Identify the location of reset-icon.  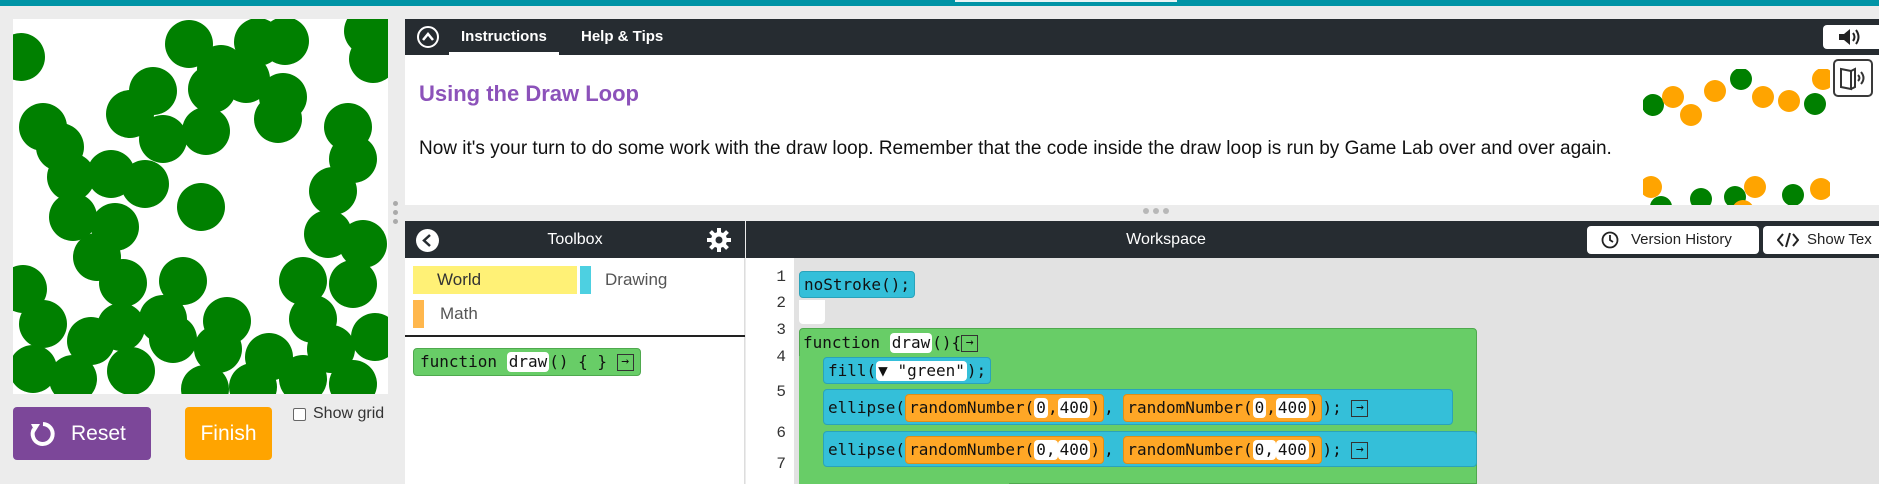
(42, 433).